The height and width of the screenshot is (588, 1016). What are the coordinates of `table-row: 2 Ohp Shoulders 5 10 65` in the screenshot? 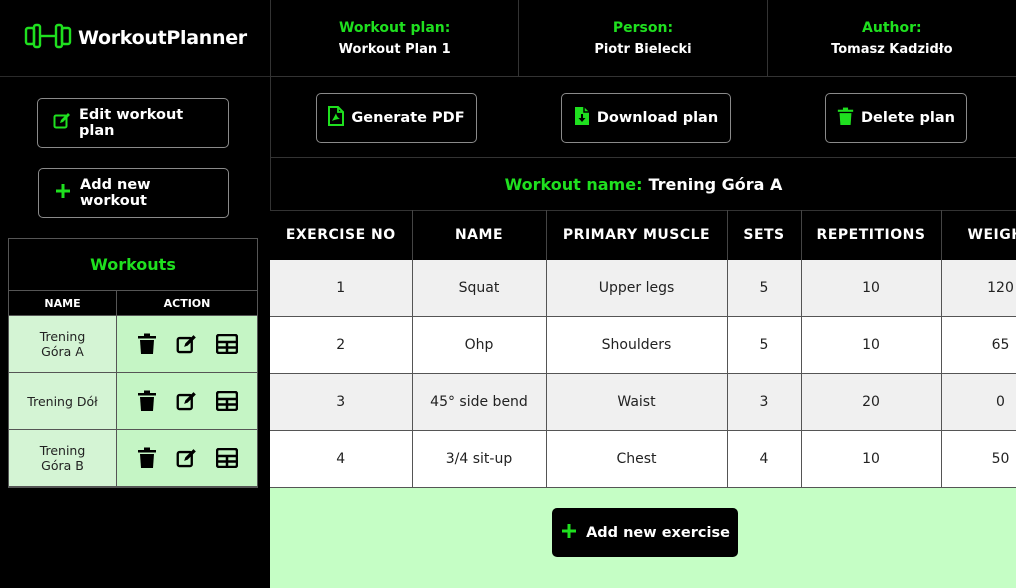 It's located at (643, 345).